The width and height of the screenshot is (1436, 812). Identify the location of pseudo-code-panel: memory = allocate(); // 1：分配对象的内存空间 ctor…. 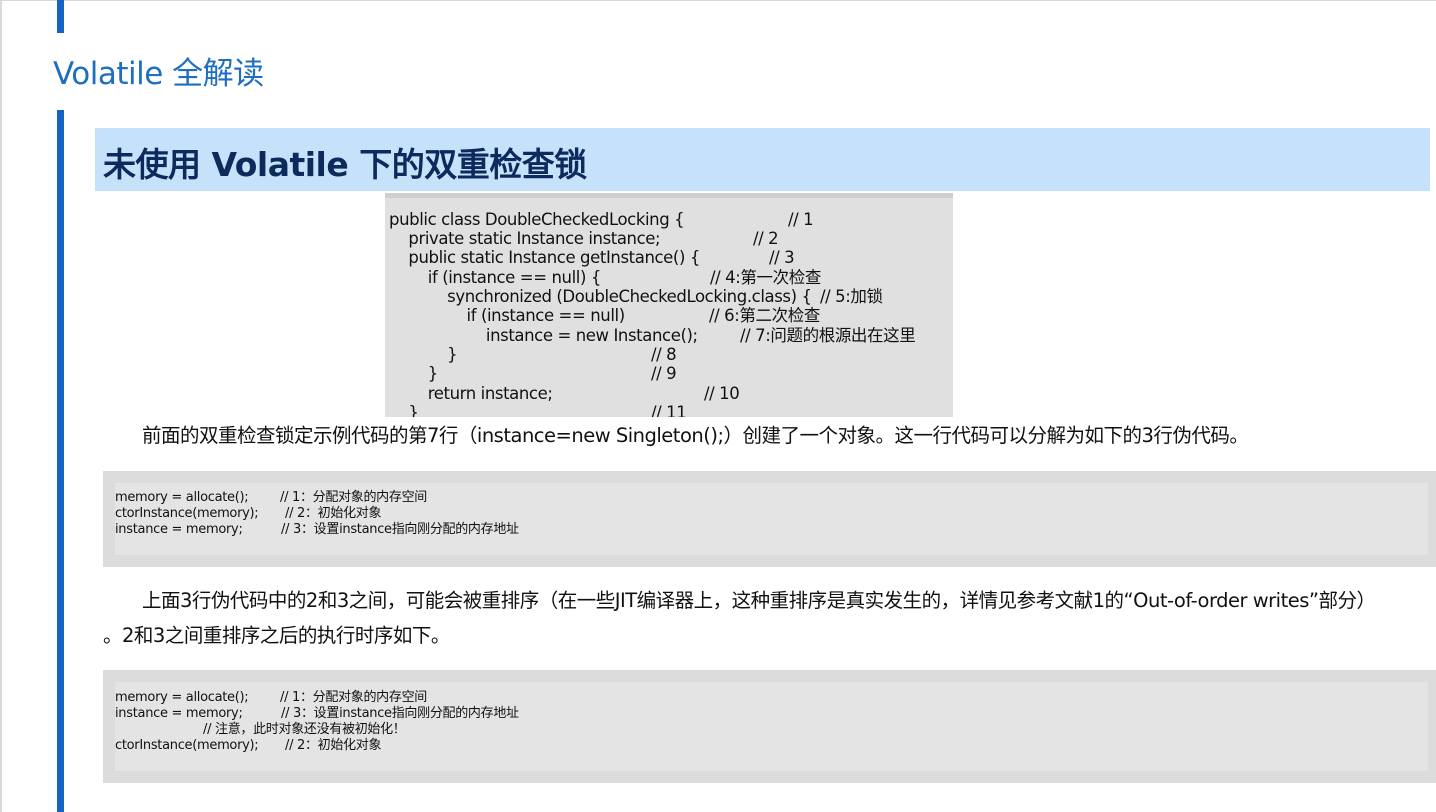
(771, 519).